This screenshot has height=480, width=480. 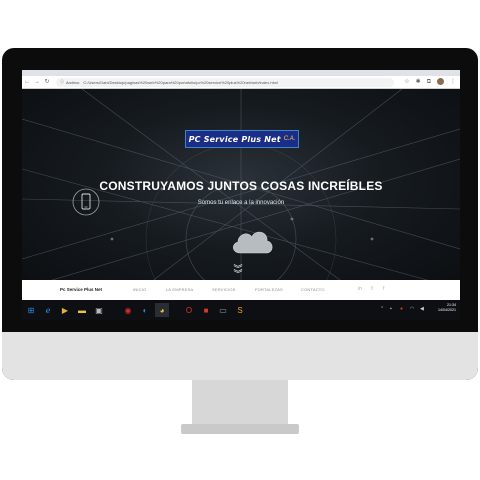 I want to click on company-logo: PC Service Plus Net C.A., so click(x=242, y=139).